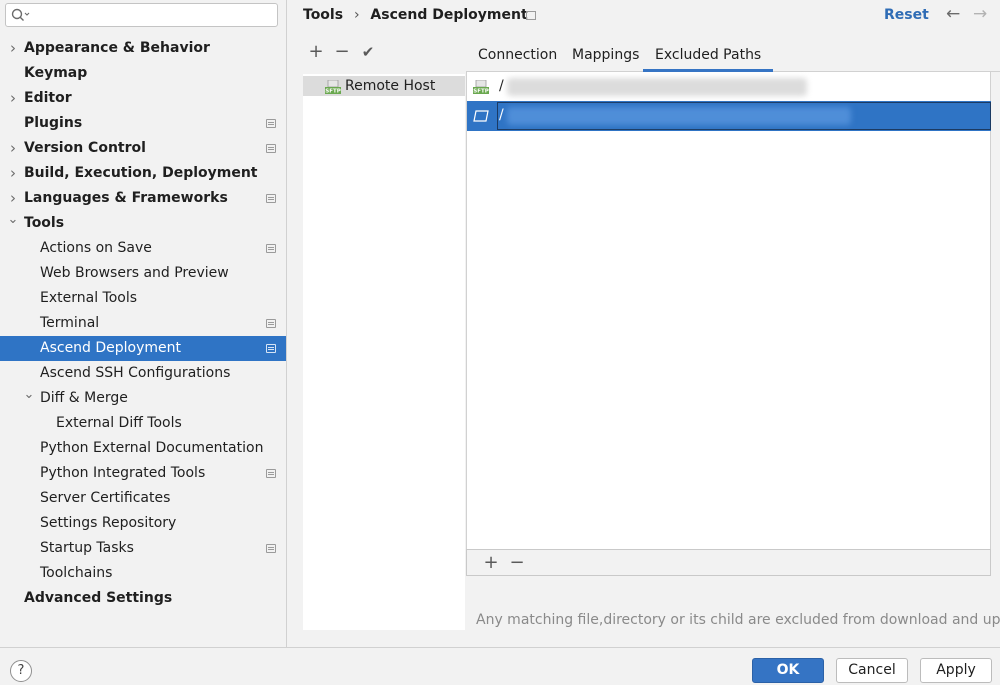 The width and height of the screenshot is (1000, 685). What do you see at coordinates (333, 87) in the screenshot?
I see `sftp-server-icon: SFTP` at bounding box center [333, 87].